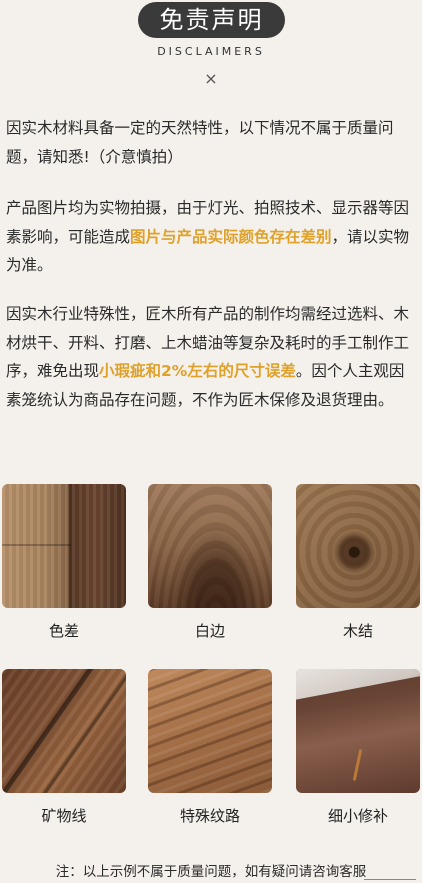 The width and height of the screenshot is (422, 883). Describe the element at coordinates (210, 546) in the screenshot. I see `sample-image-sapwood-edge` at that location.